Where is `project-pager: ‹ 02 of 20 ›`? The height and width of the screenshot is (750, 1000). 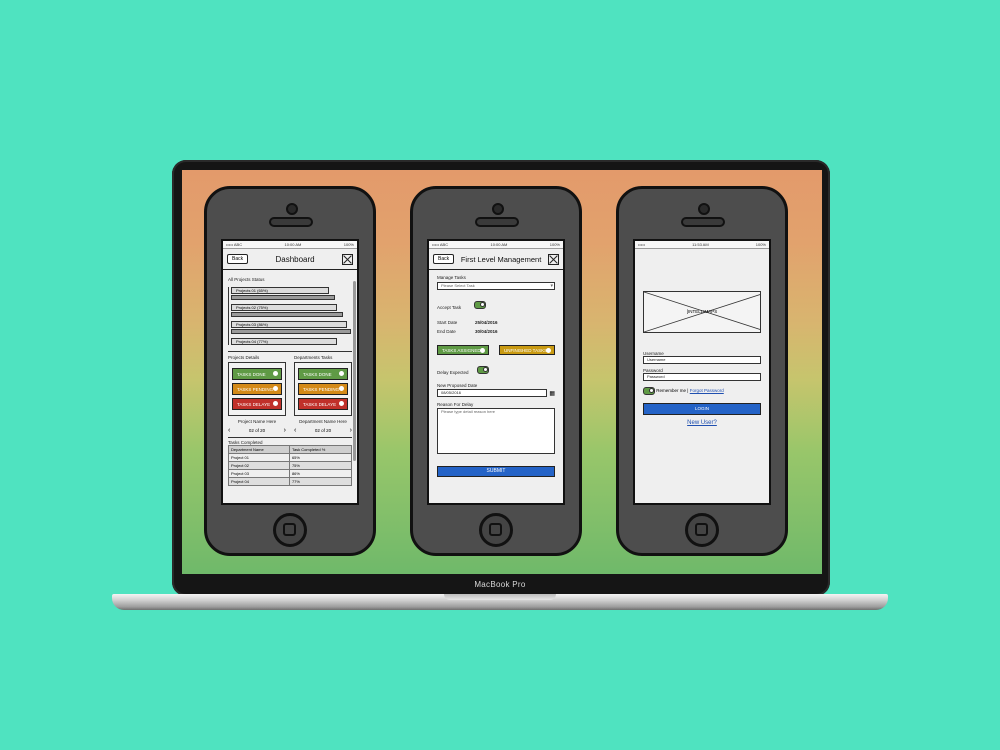
project-pager: ‹ 02 of 20 › is located at coordinates (257, 430).